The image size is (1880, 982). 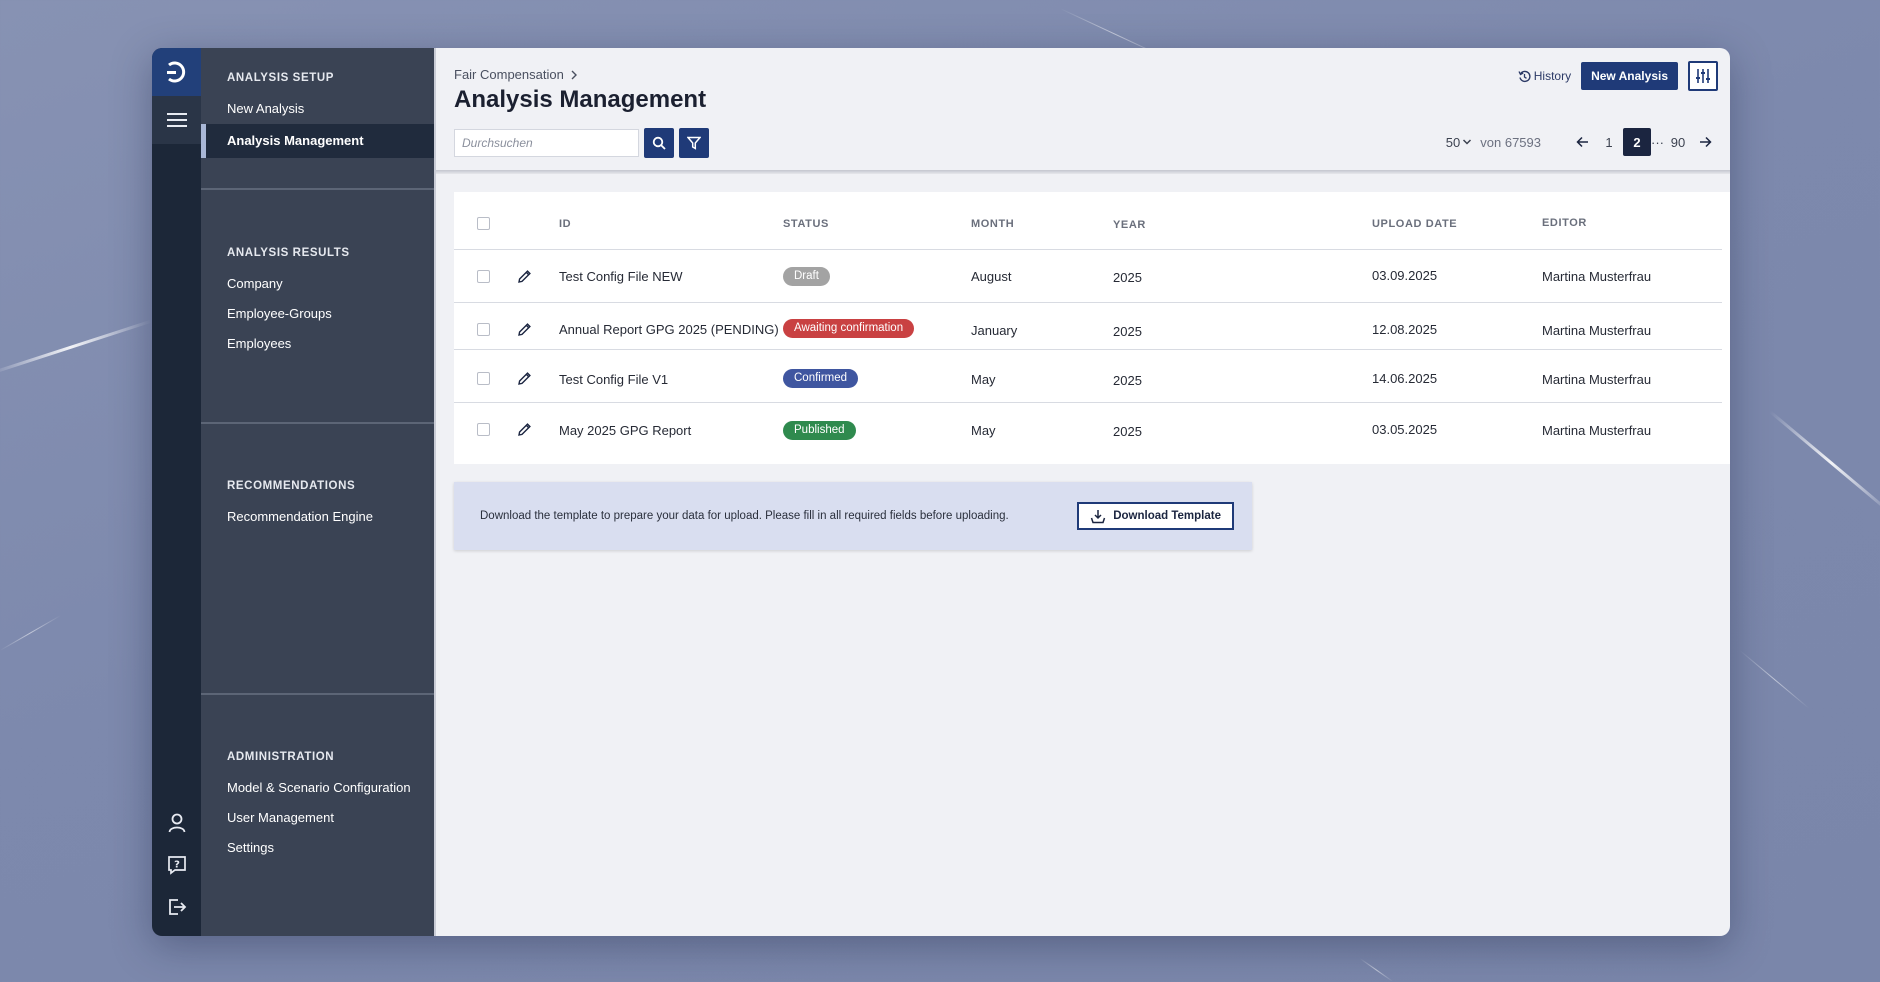 What do you see at coordinates (1564, 223) in the screenshot?
I see `column-header-editor: EDITOR` at bounding box center [1564, 223].